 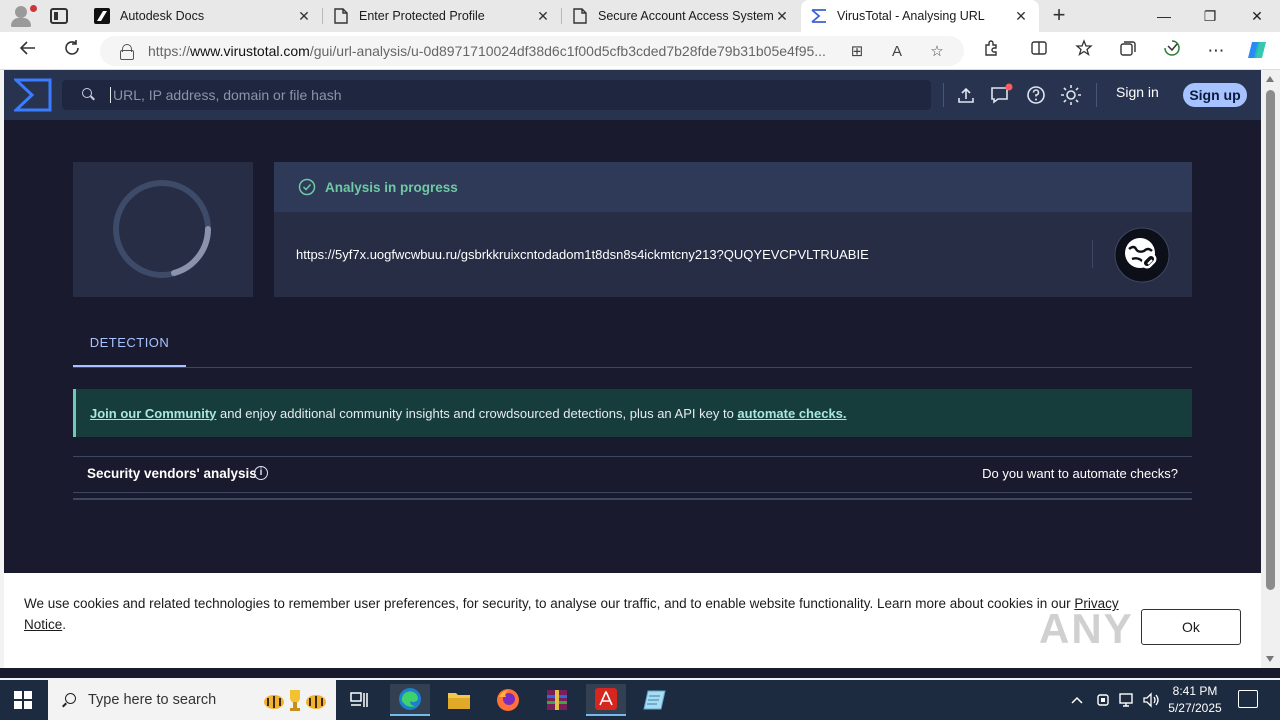 I want to click on cookie-ok-button: Ok, so click(x=1191, y=627).